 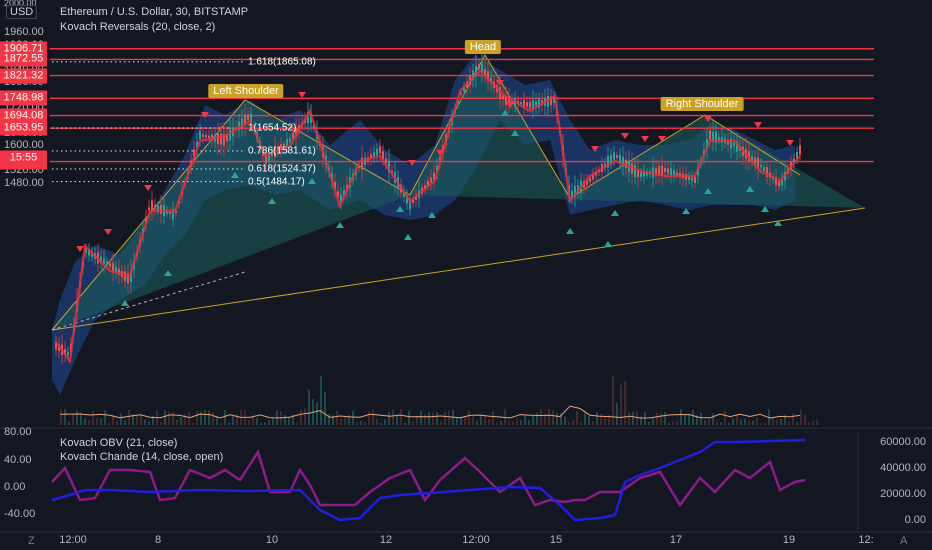 What do you see at coordinates (866, 540) in the screenshot?
I see `time-tick: 12:` at bounding box center [866, 540].